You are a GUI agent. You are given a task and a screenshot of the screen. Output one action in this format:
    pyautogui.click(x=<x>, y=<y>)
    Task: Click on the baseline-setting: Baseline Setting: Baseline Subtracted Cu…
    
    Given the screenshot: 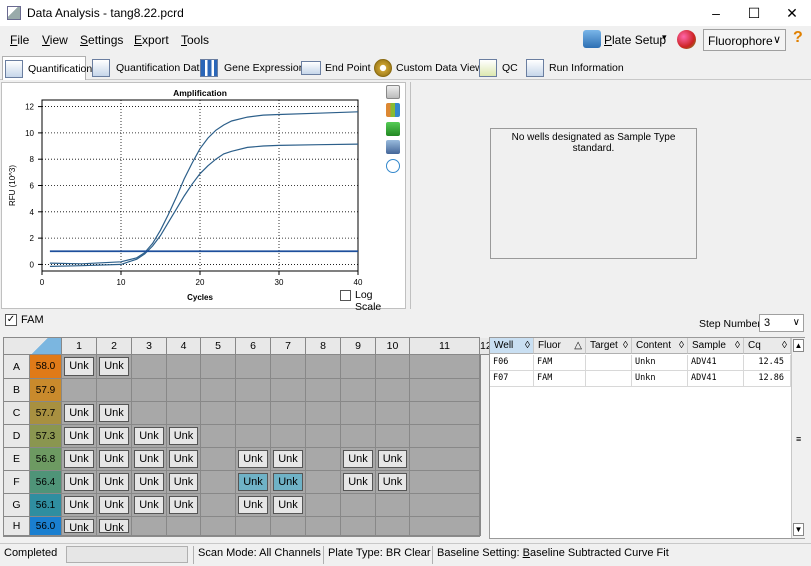 What is the action you would take?
    pyautogui.click(x=553, y=553)
    